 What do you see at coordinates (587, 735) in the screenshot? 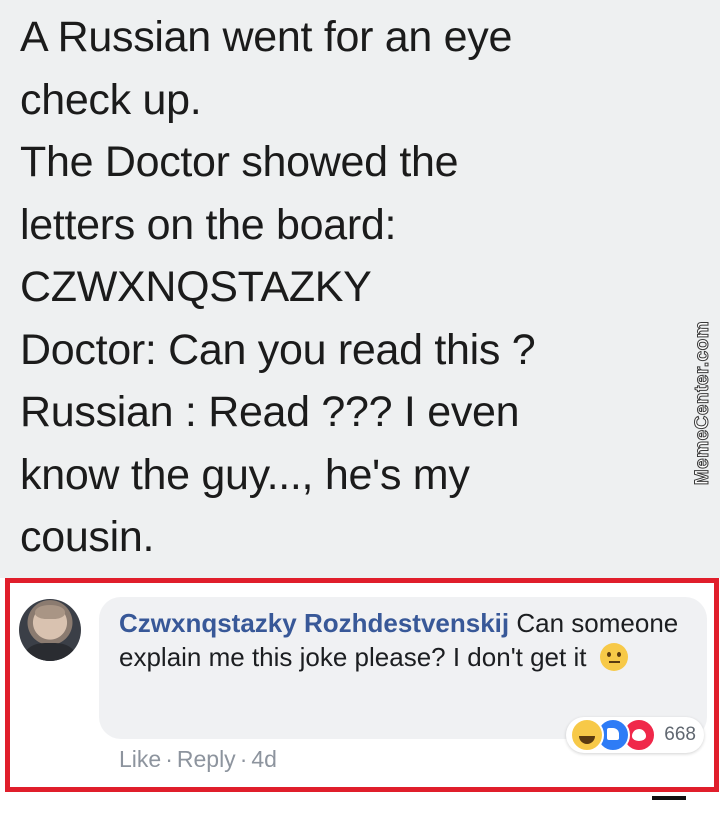
I see `haha-icon` at bounding box center [587, 735].